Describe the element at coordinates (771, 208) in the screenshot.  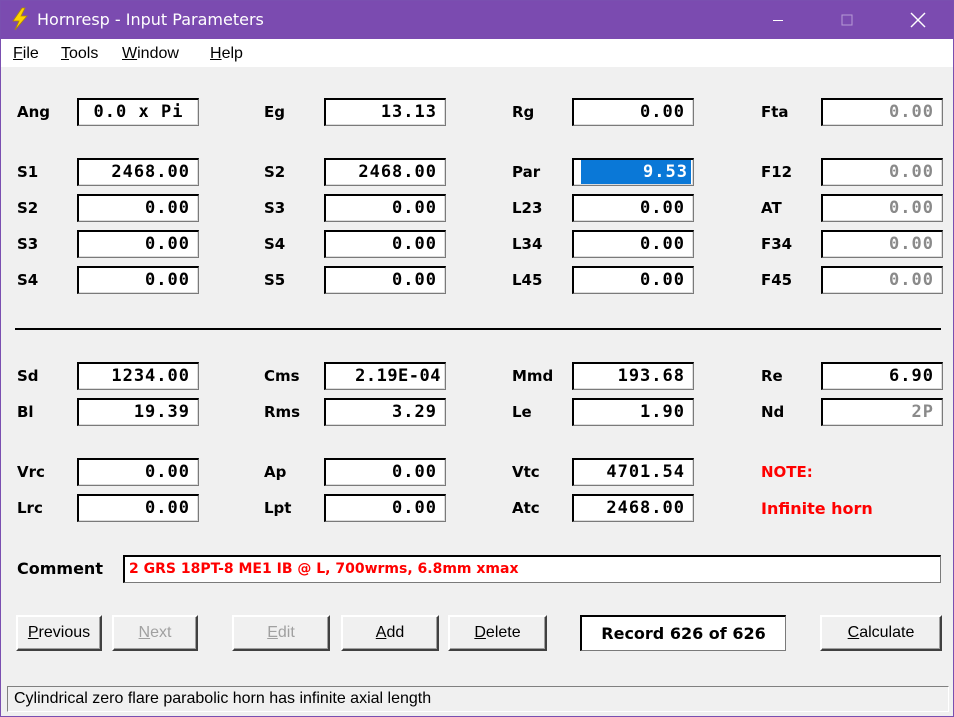
I see `label-at: AT` at that location.